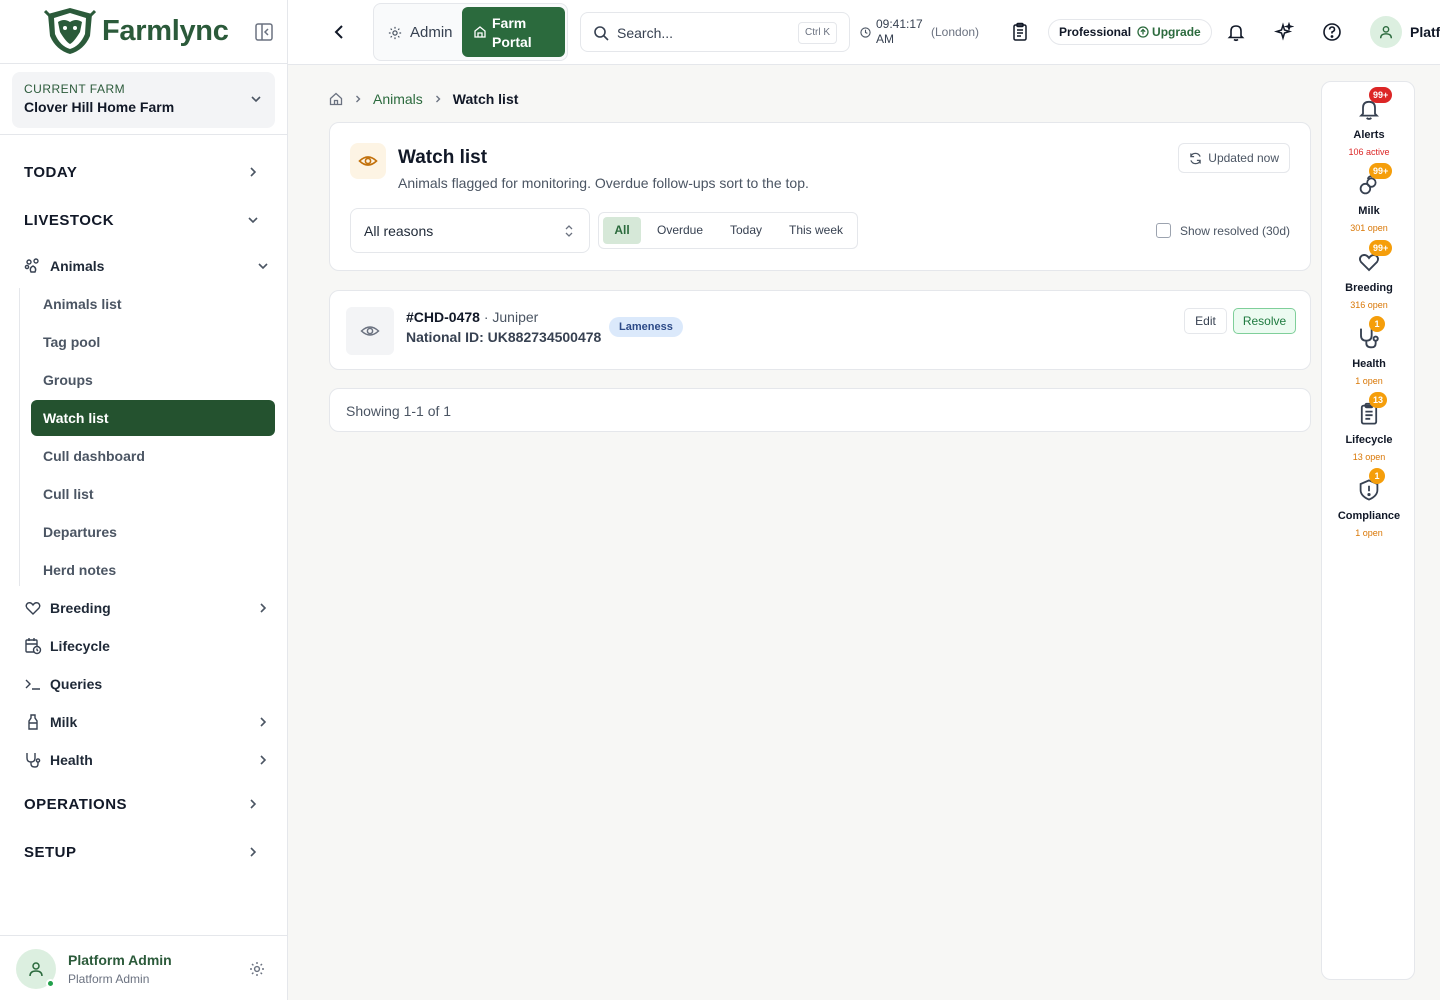 The image size is (1440, 1000). I want to click on nav-queries-label: Queries, so click(76, 684).